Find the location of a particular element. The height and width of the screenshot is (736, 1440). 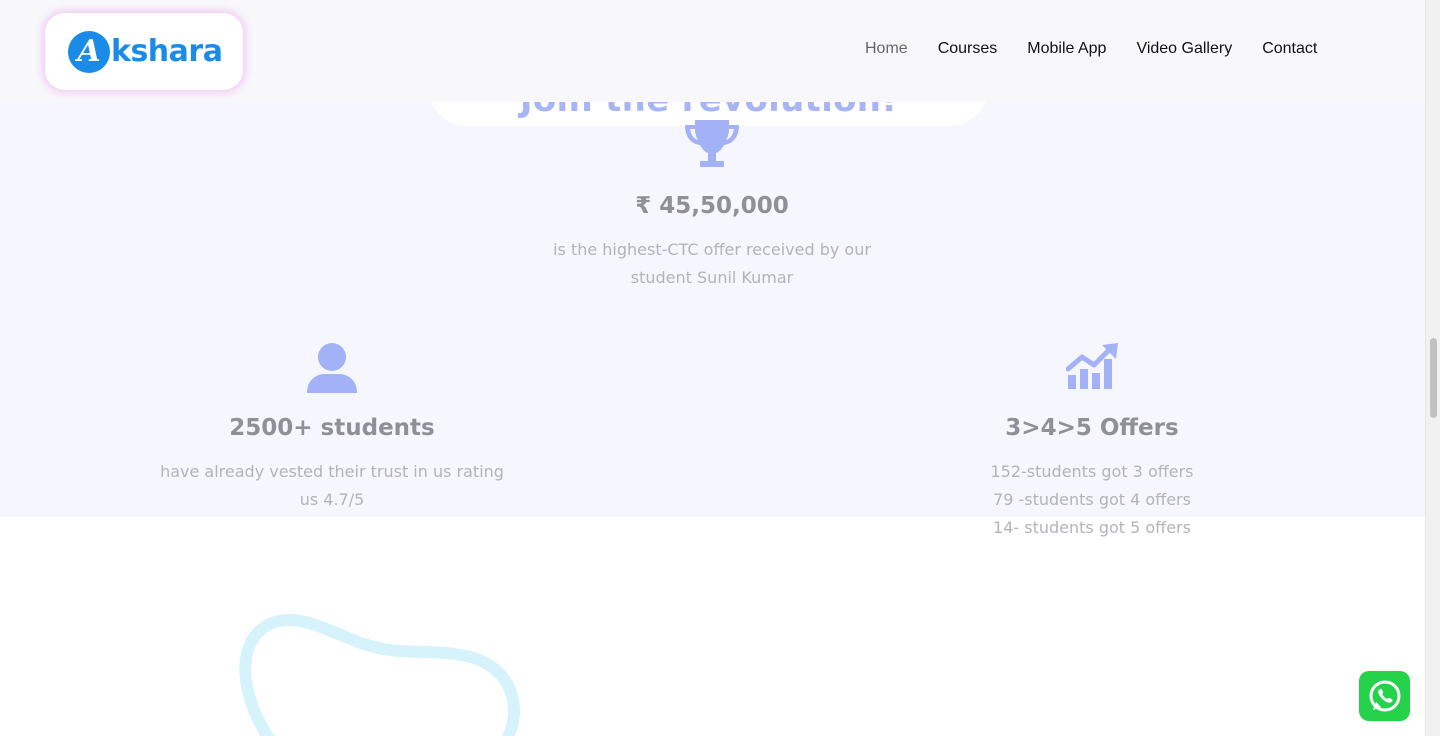

ctc-desc-line: student Sunil Kumar is located at coordinates (712, 277).